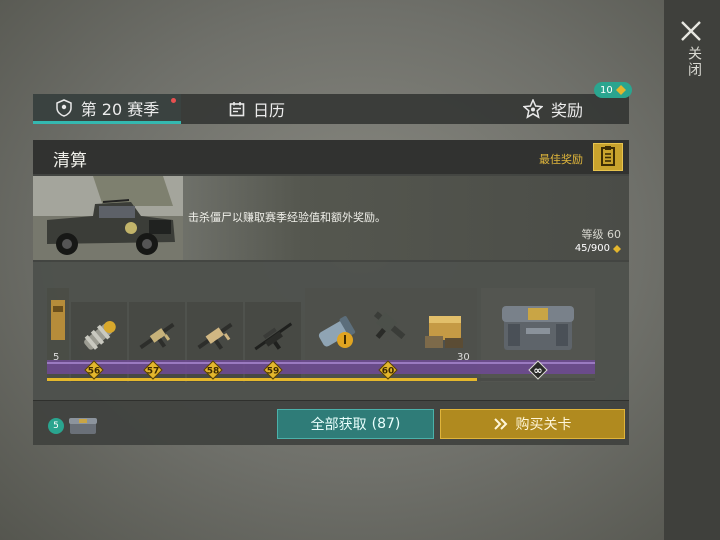 The image size is (720, 540). I want to click on rifle-icon, so click(157, 336).